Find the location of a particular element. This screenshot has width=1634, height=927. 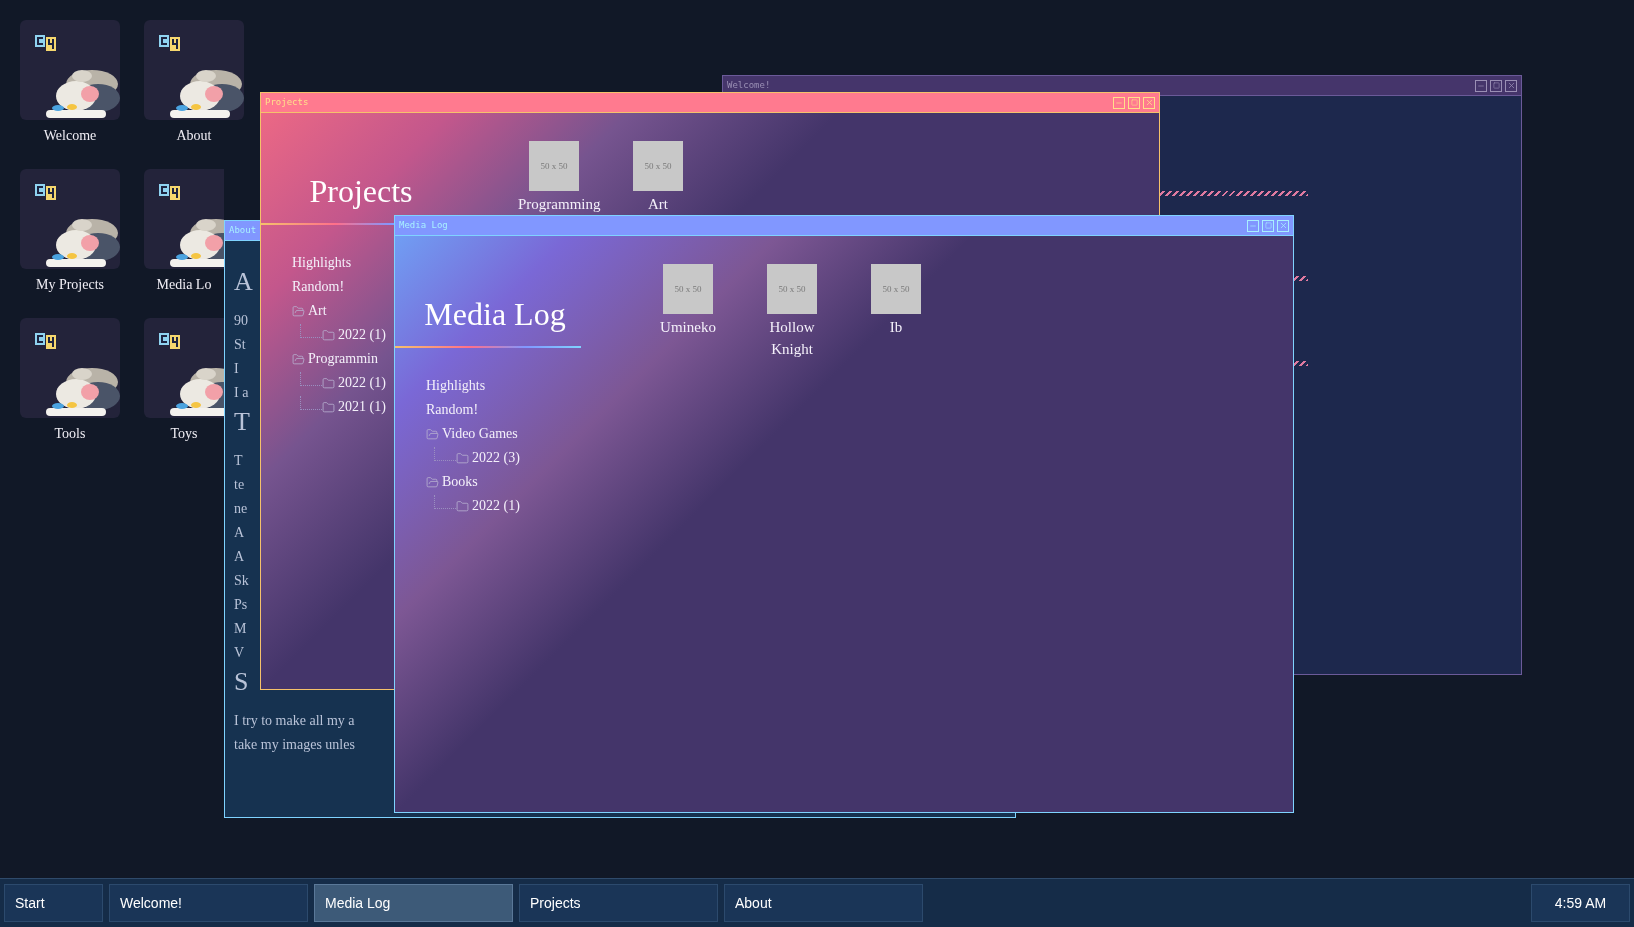

maximize-button is located at coordinates (1496, 85).